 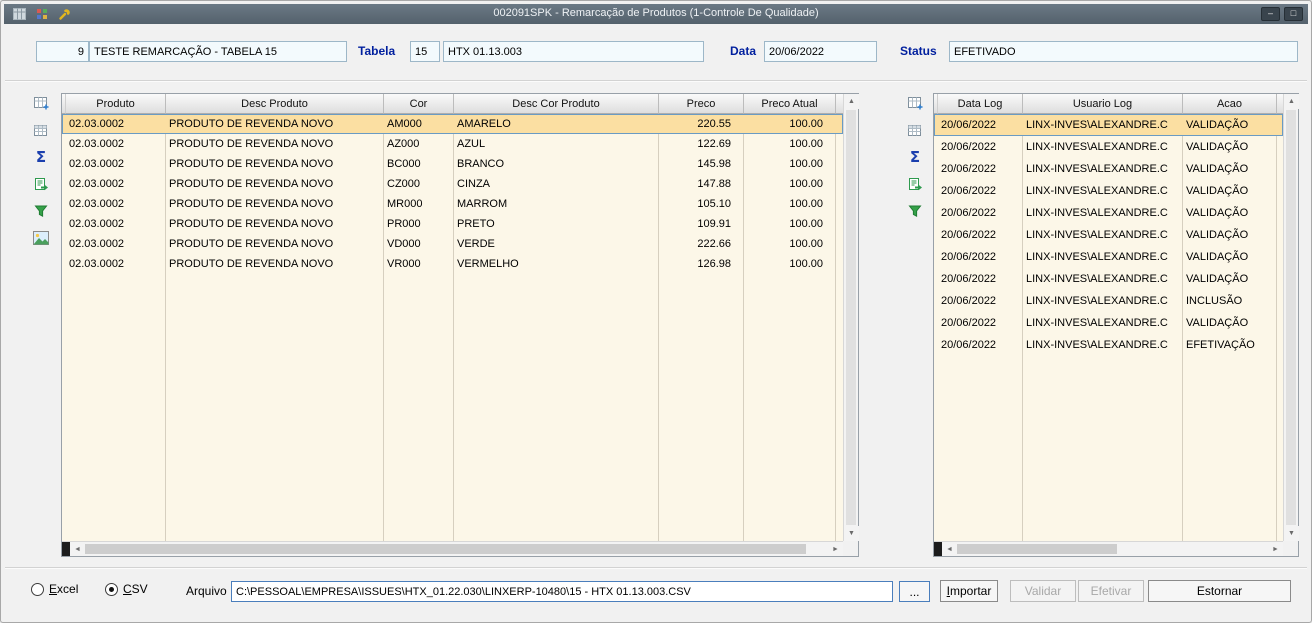 What do you see at coordinates (135, 589) in the screenshot?
I see `radio-csv-label: CSV` at bounding box center [135, 589].